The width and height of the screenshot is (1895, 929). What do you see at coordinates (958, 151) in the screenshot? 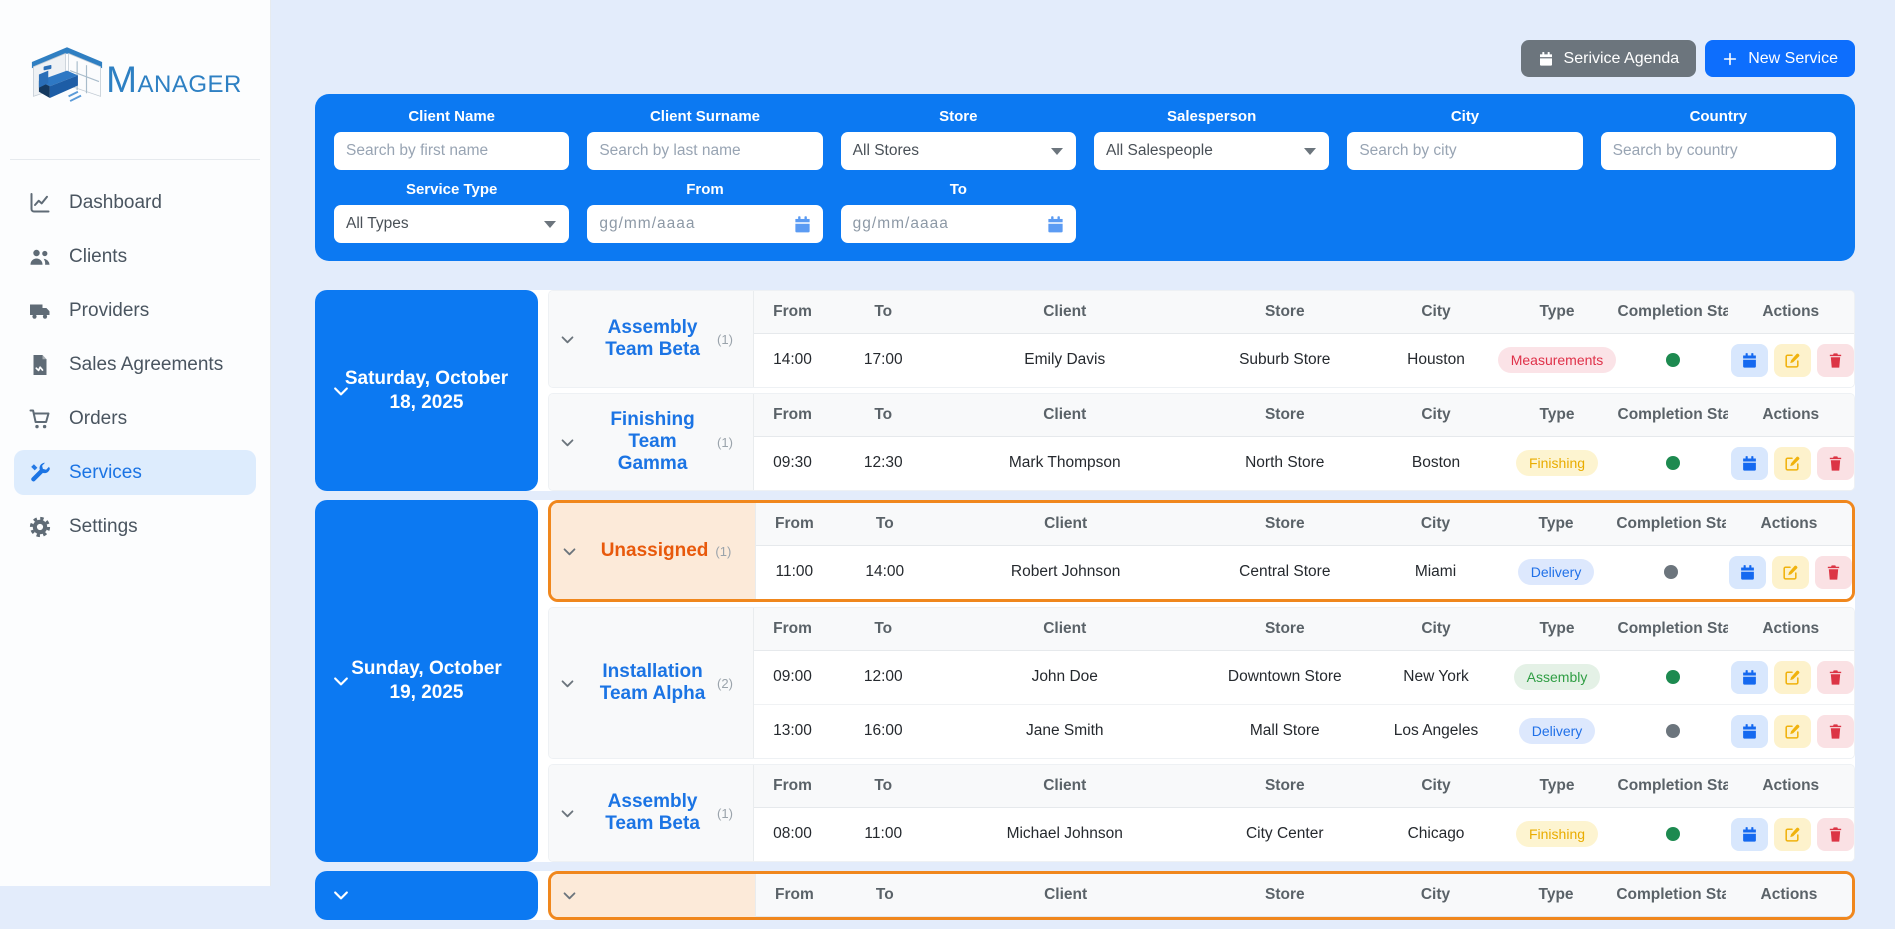
I see `filter-select-store: All Stores` at bounding box center [958, 151].